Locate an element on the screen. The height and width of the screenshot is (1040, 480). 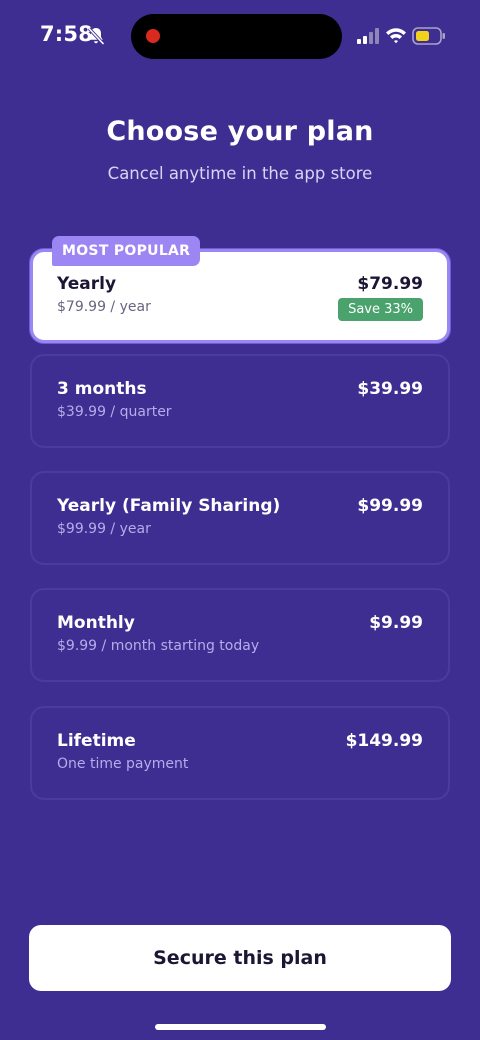
plan-detail: $9.99 / month starting today is located at coordinates (158, 646).